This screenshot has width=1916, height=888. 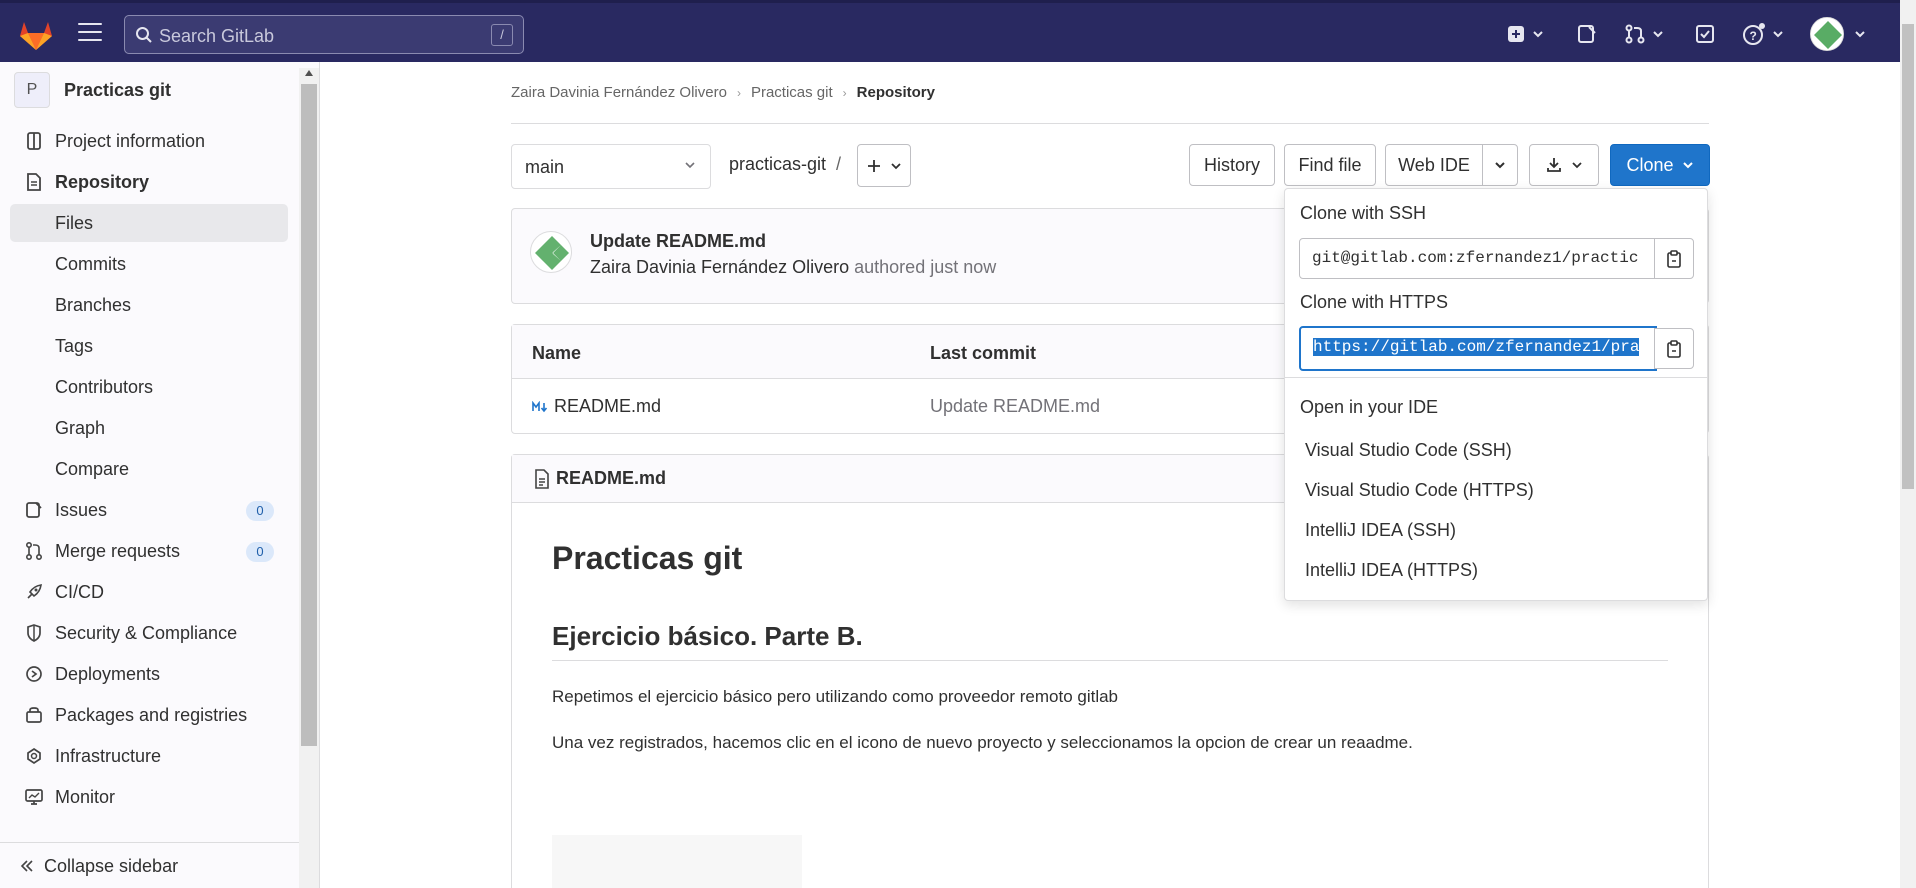 What do you see at coordinates (34, 141) in the screenshot?
I see `info-icon` at bounding box center [34, 141].